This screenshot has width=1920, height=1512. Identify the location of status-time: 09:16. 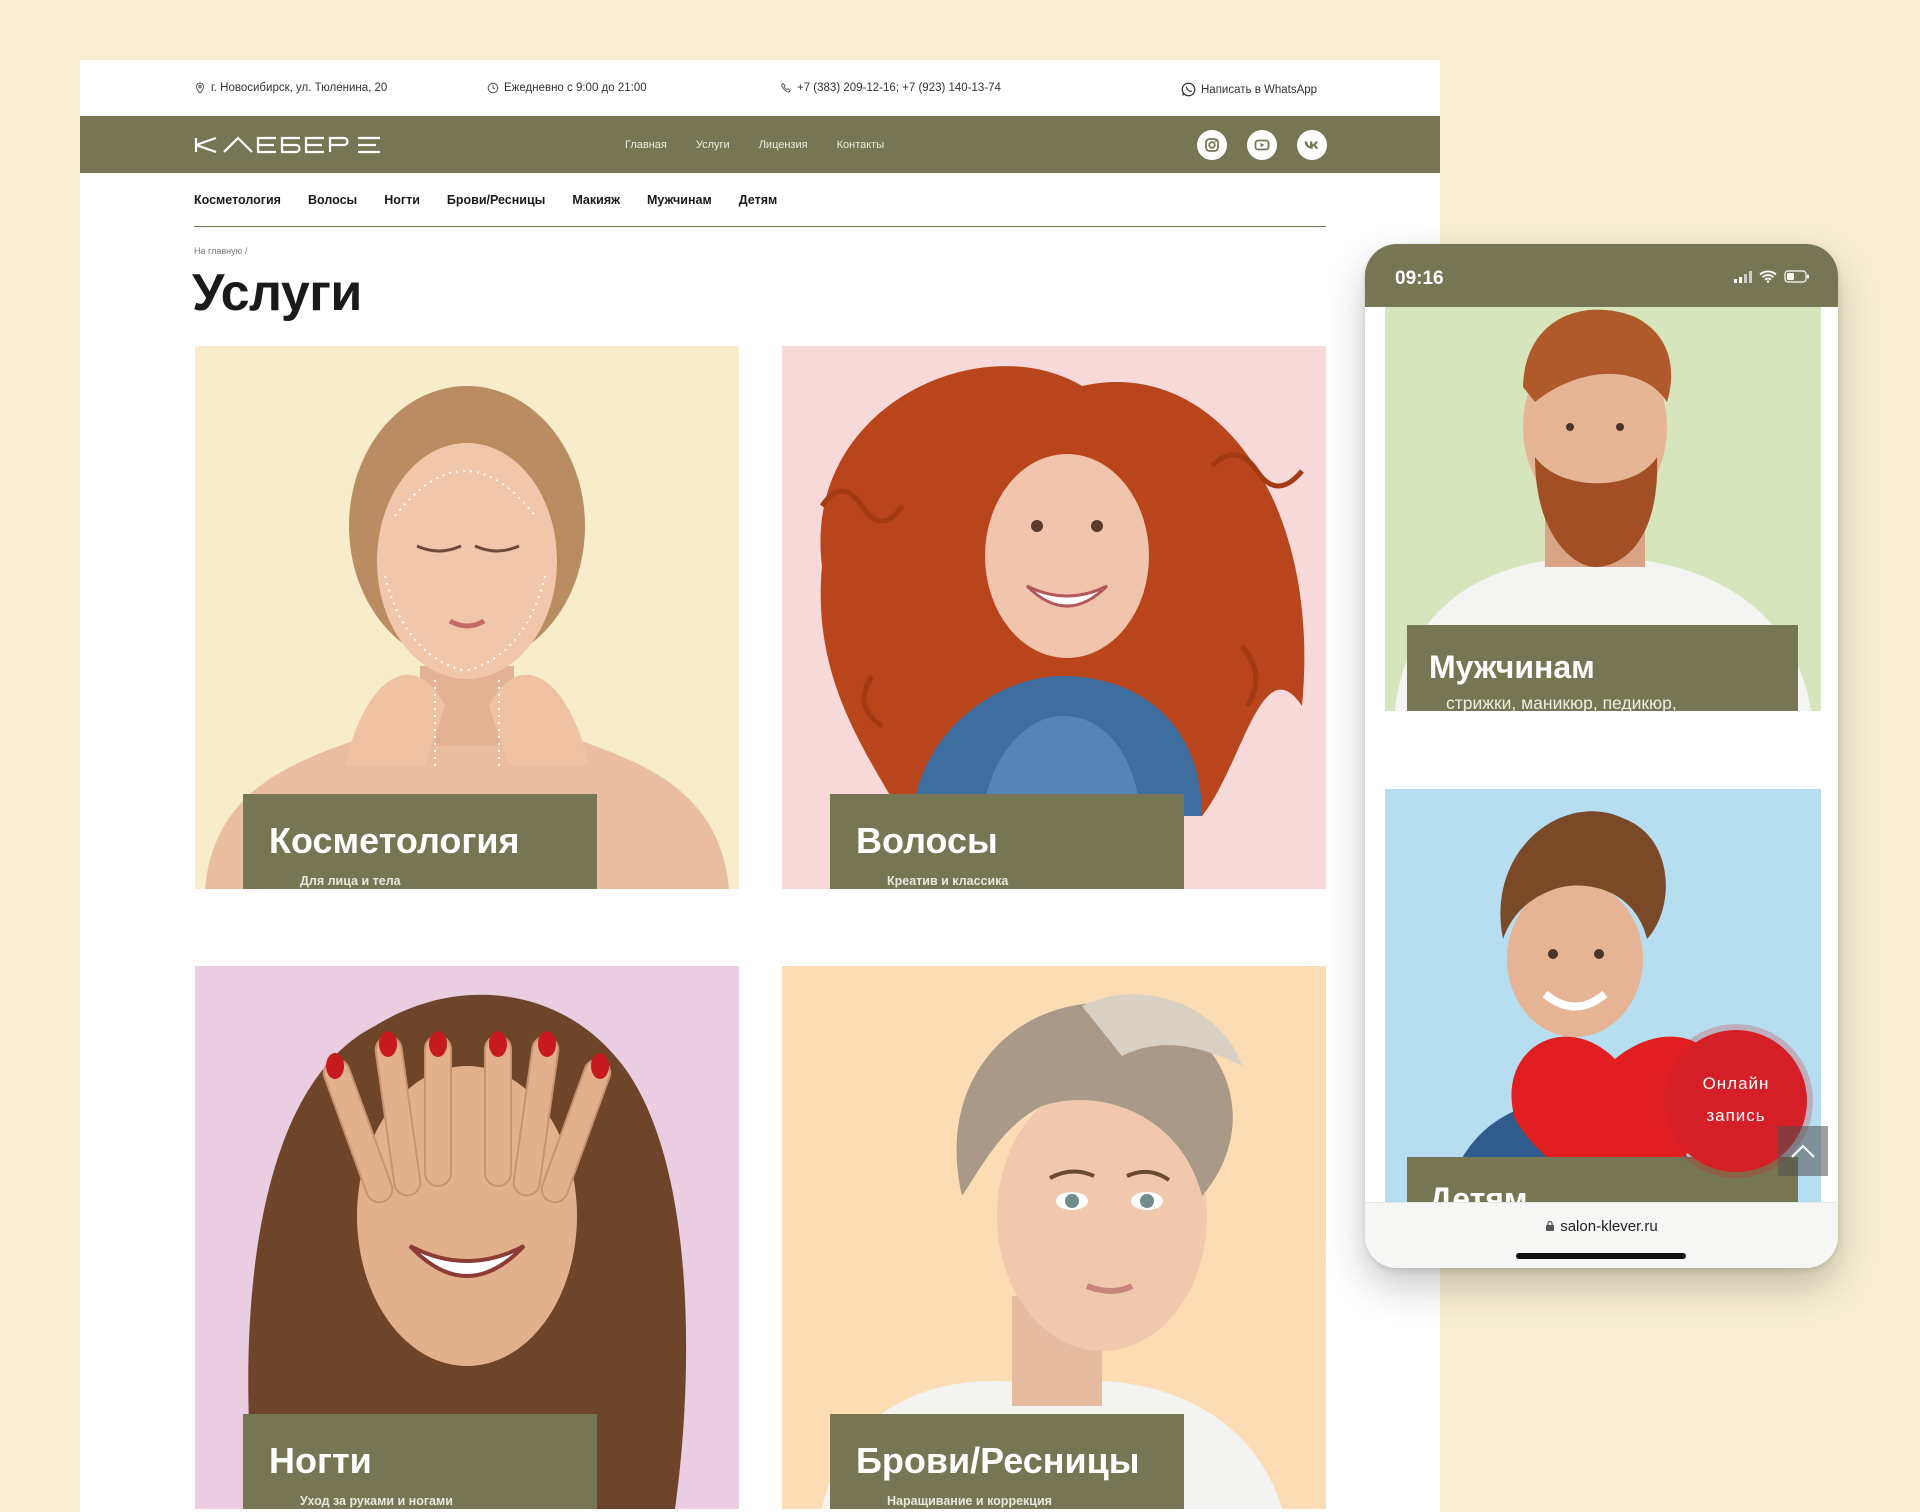
(1419, 278).